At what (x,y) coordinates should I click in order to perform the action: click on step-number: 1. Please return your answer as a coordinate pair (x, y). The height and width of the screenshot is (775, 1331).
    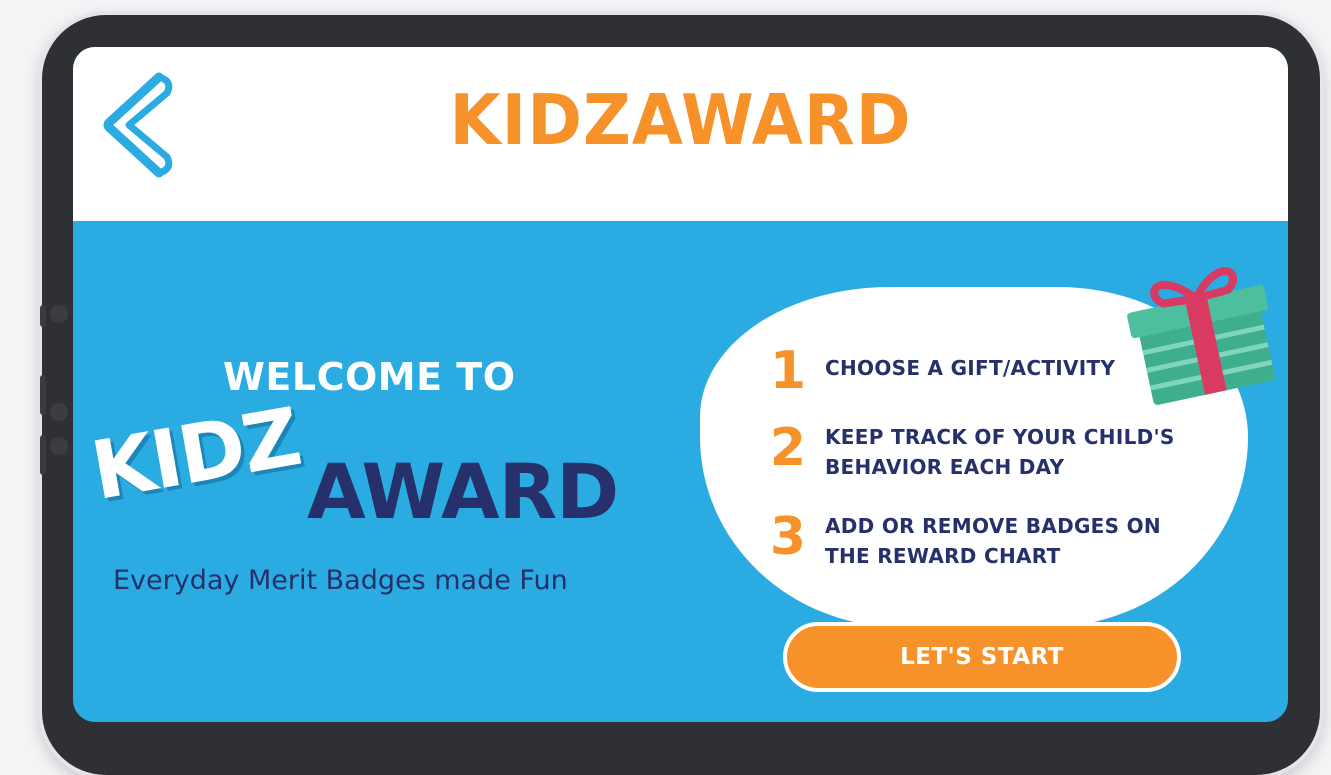
    Looking at the image, I should click on (788, 371).